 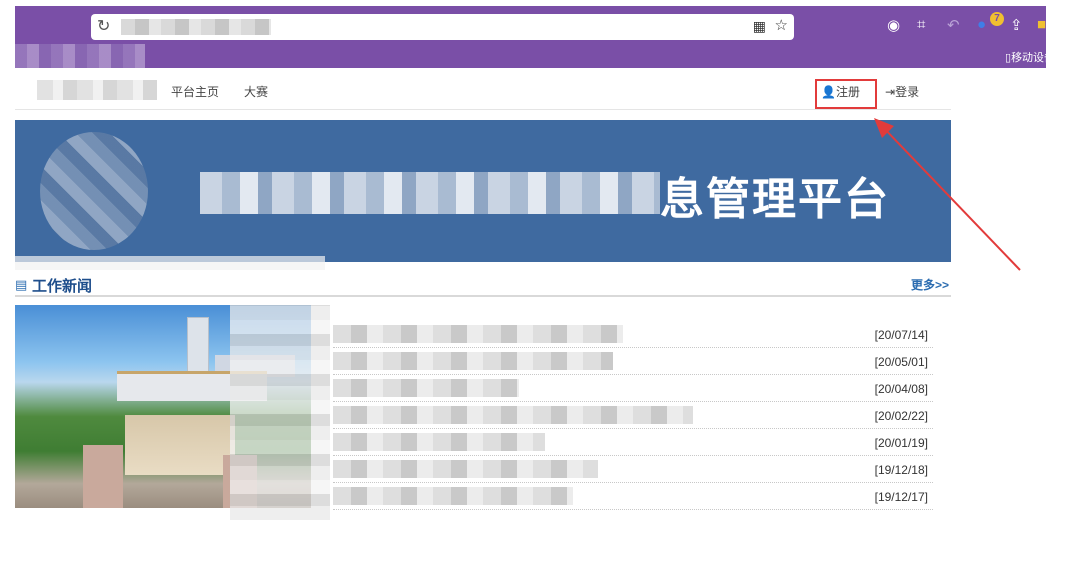 What do you see at coordinates (901, 335) in the screenshot?
I see `news-date: [20/07/14]` at bounding box center [901, 335].